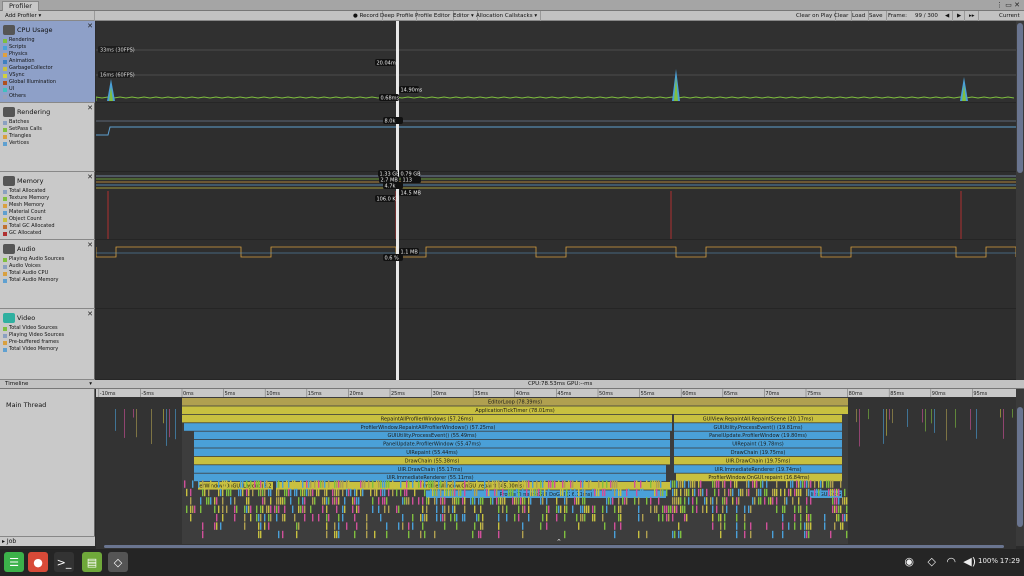 The height and width of the screenshot is (576, 1024). Describe the element at coordinates (960, 16) in the screenshot. I see `next-frame-button: ▶` at that location.